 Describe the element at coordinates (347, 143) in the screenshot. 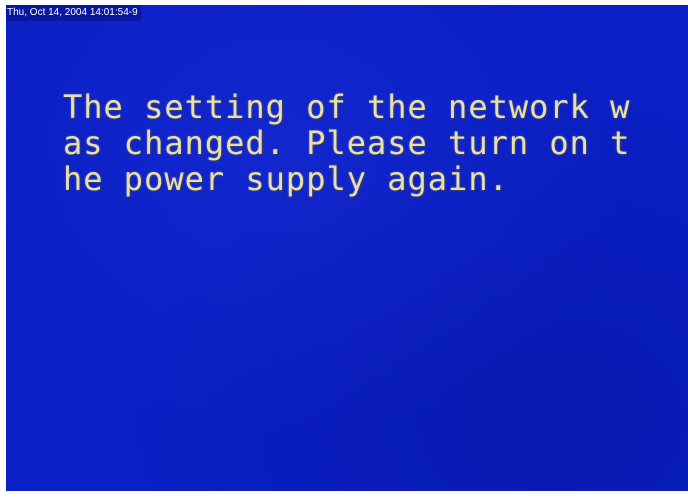

I see `message-line-2: as changed. Please turn on t` at that location.